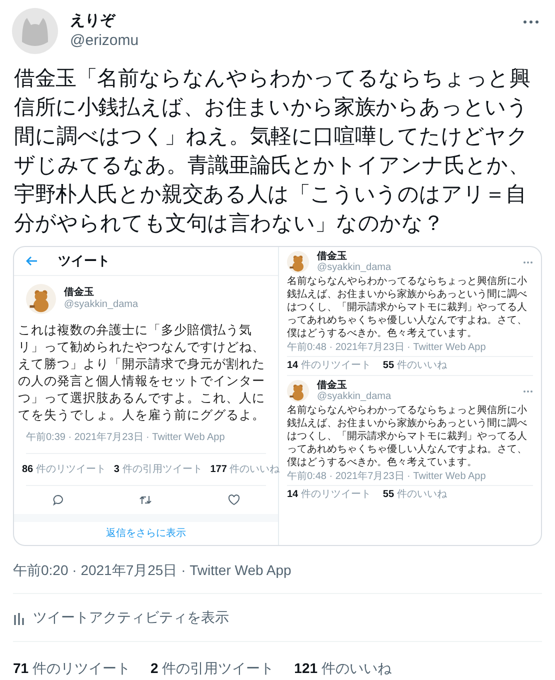 The image size is (555, 680). Describe the element at coordinates (234, 500) in the screenshot. I see `heart-icon` at that location.